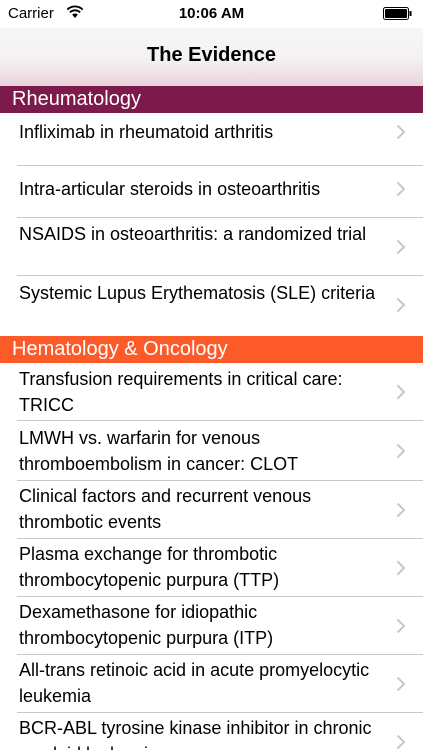 This screenshot has height=750, width=423. I want to click on page-title: The Evidence, so click(211, 55).